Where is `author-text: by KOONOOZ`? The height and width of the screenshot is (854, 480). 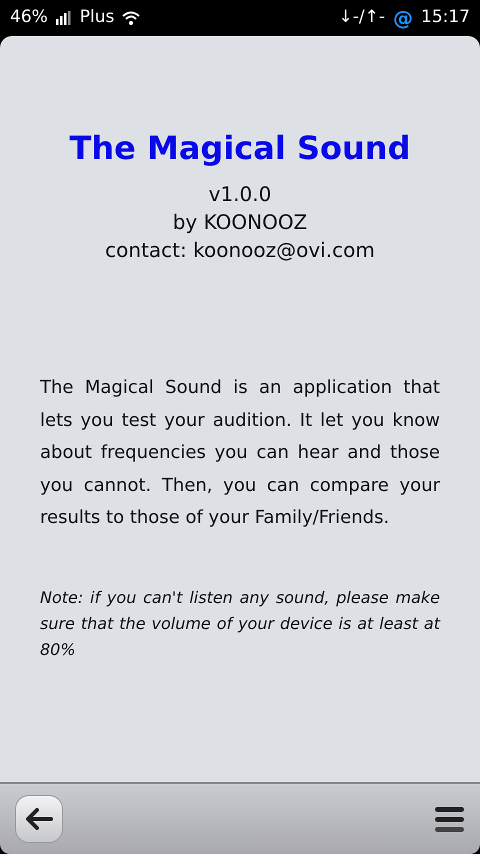
author-text: by KOONOOZ is located at coordinates (240, 222).